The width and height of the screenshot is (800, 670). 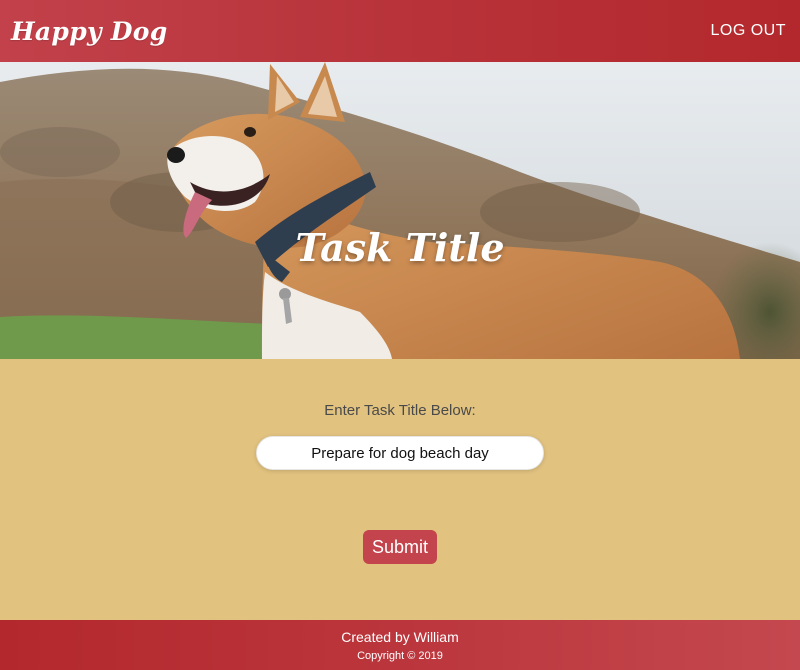 What do you see at coordinates (400, 656) in the screenshot?
I see `footer-copyright: Copyright © 2019` at bounding box center [400, 656].